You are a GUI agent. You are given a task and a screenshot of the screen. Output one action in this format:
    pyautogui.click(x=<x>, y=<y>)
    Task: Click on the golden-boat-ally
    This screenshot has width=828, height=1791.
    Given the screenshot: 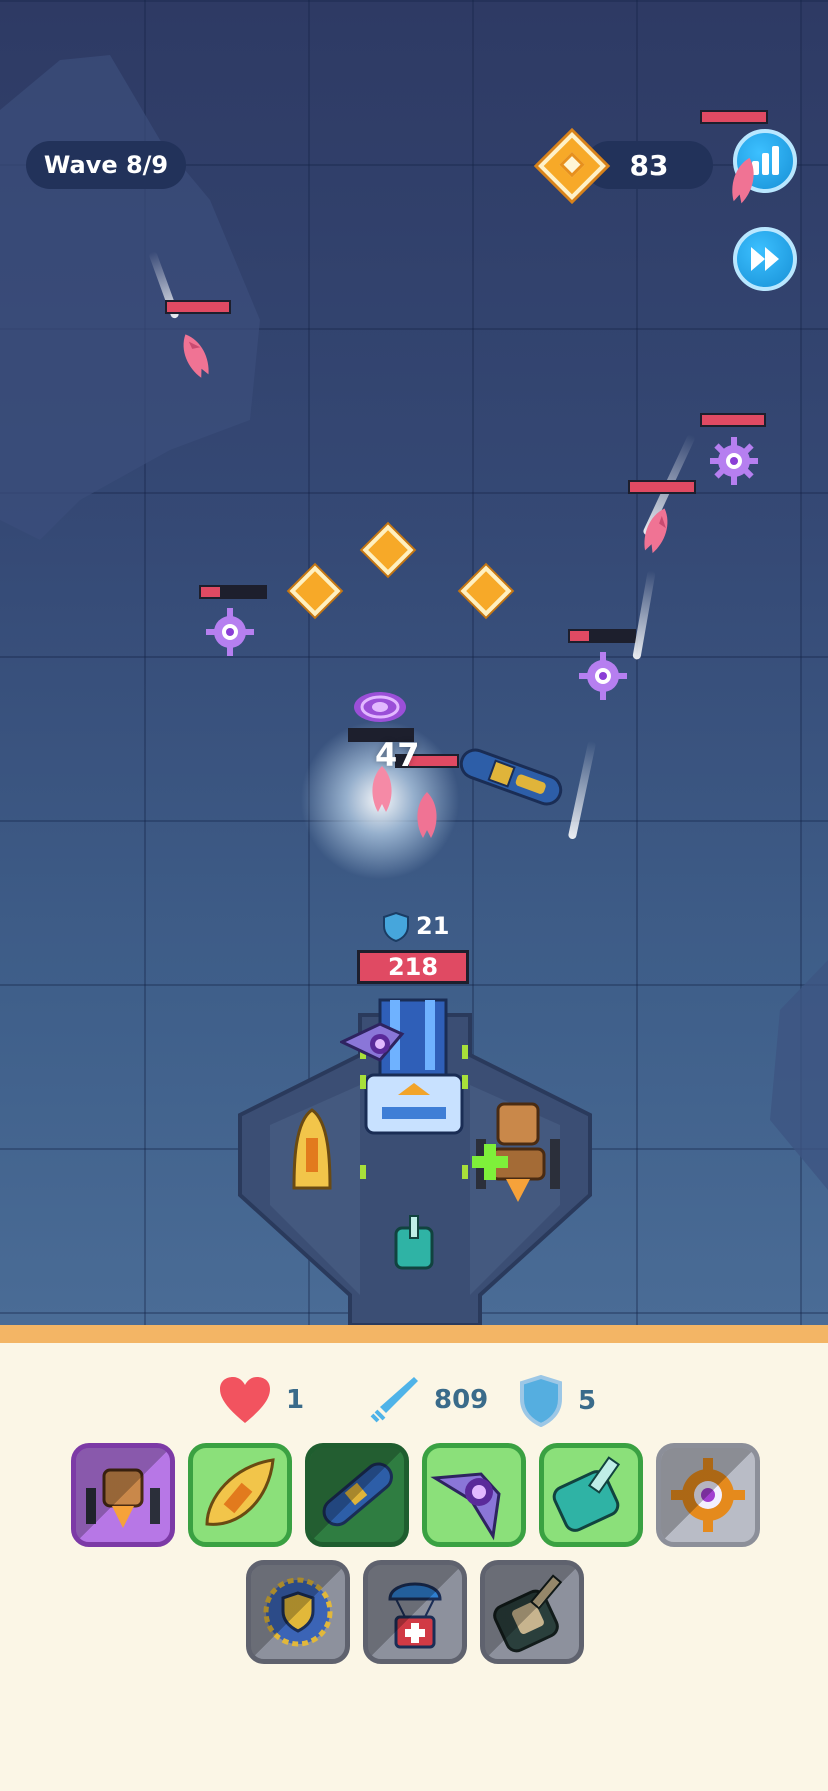 What is the action you would take?
    pyautogui.click(x=312, y=1149)
    